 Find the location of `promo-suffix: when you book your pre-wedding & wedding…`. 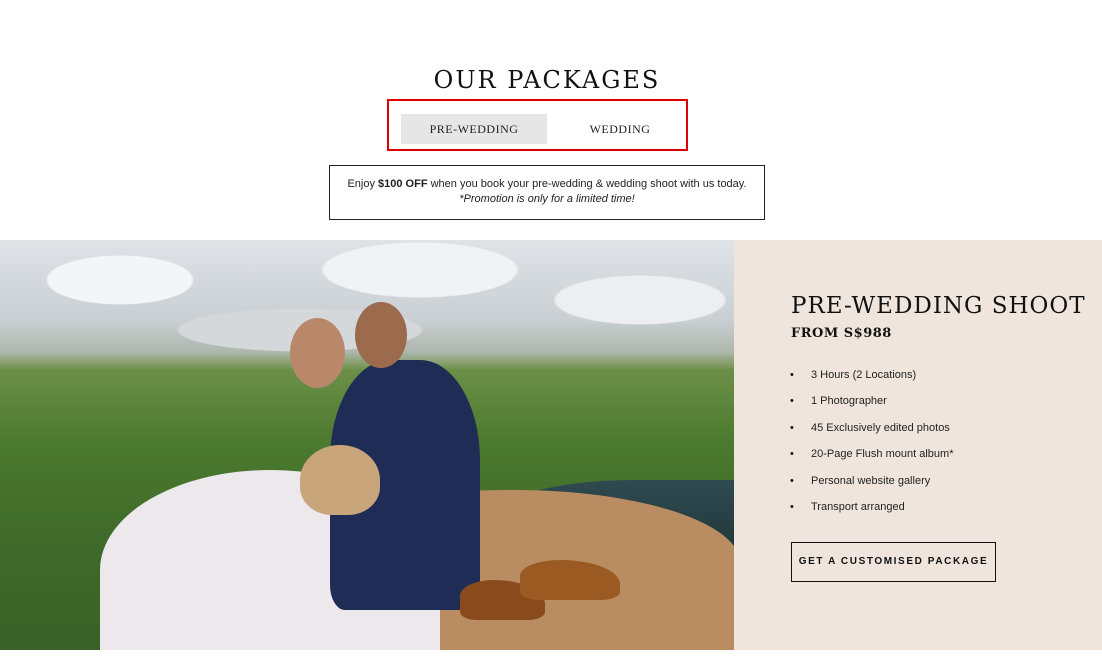

promo-suffix: when you book your pre-wedding & wedding… is located at coordinates (587, 184).